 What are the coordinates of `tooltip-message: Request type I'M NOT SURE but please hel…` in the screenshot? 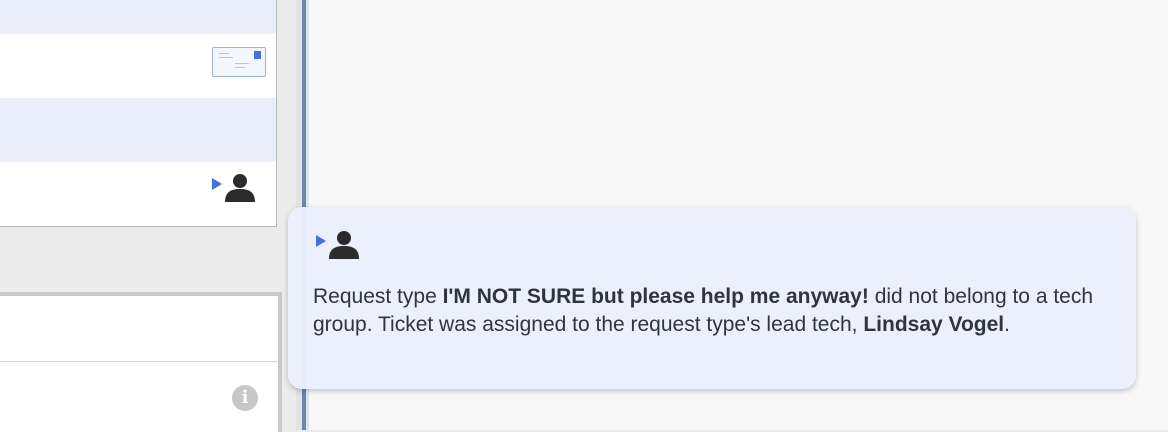 It's located at (715, 311).